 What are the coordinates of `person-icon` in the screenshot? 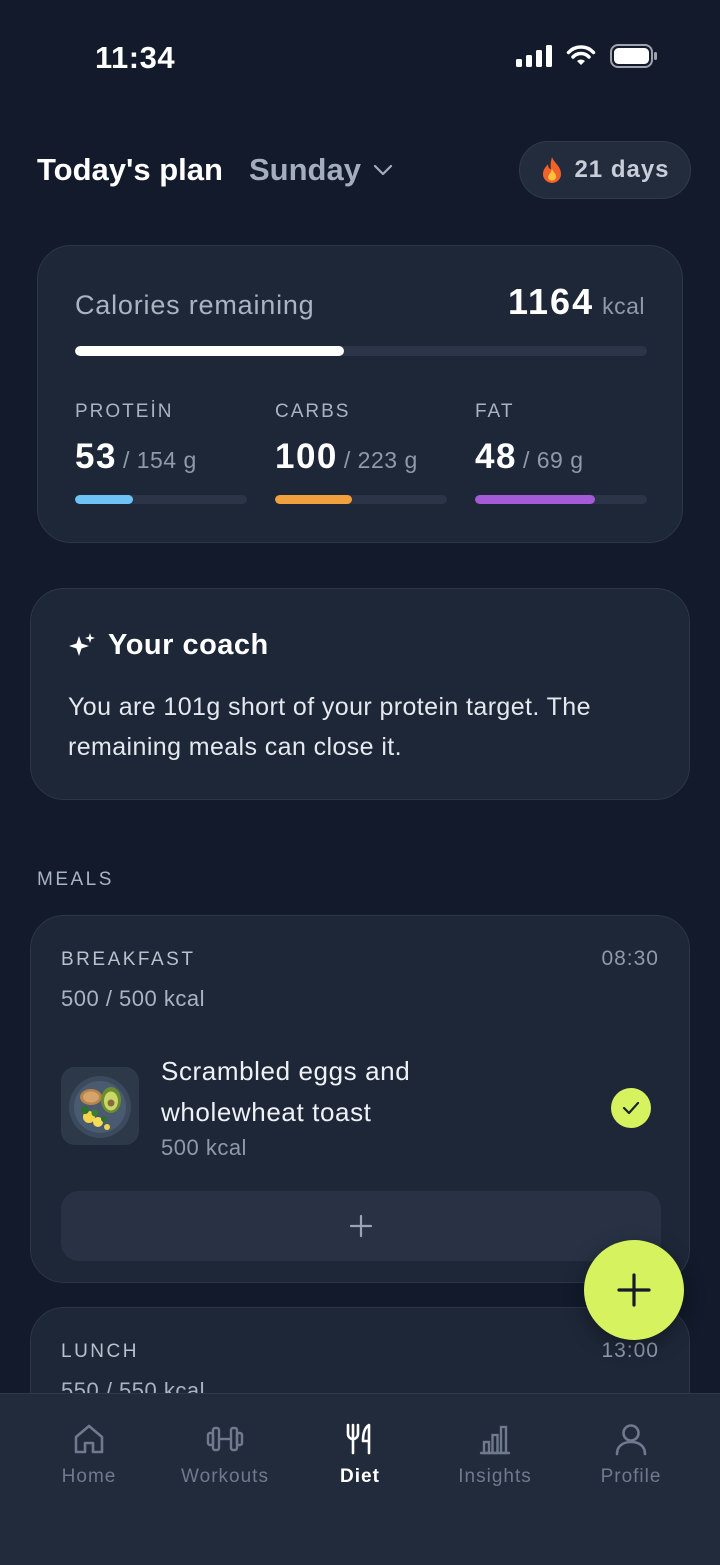 It's located at (631, 1440).